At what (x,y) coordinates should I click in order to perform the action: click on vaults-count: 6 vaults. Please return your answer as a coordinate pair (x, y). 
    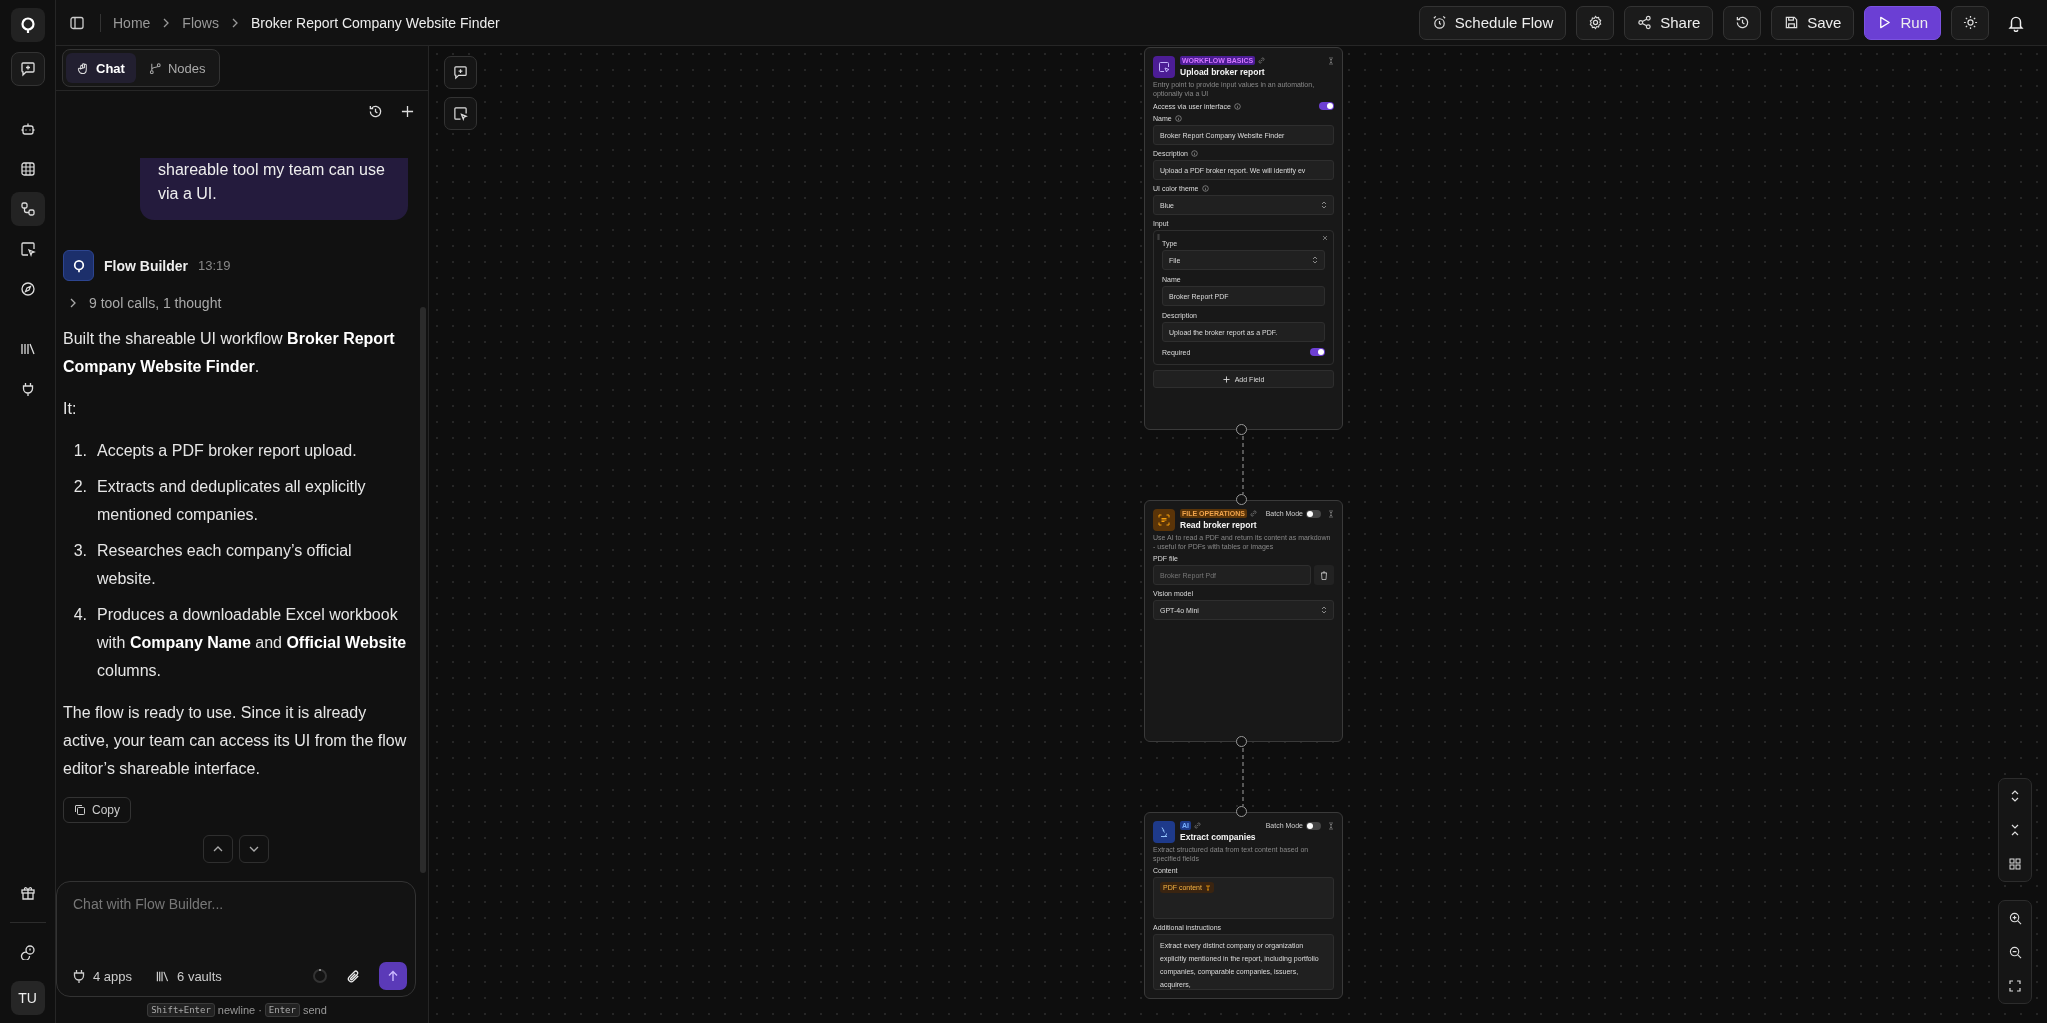
    Looking at the image, I should click on (199, 976).